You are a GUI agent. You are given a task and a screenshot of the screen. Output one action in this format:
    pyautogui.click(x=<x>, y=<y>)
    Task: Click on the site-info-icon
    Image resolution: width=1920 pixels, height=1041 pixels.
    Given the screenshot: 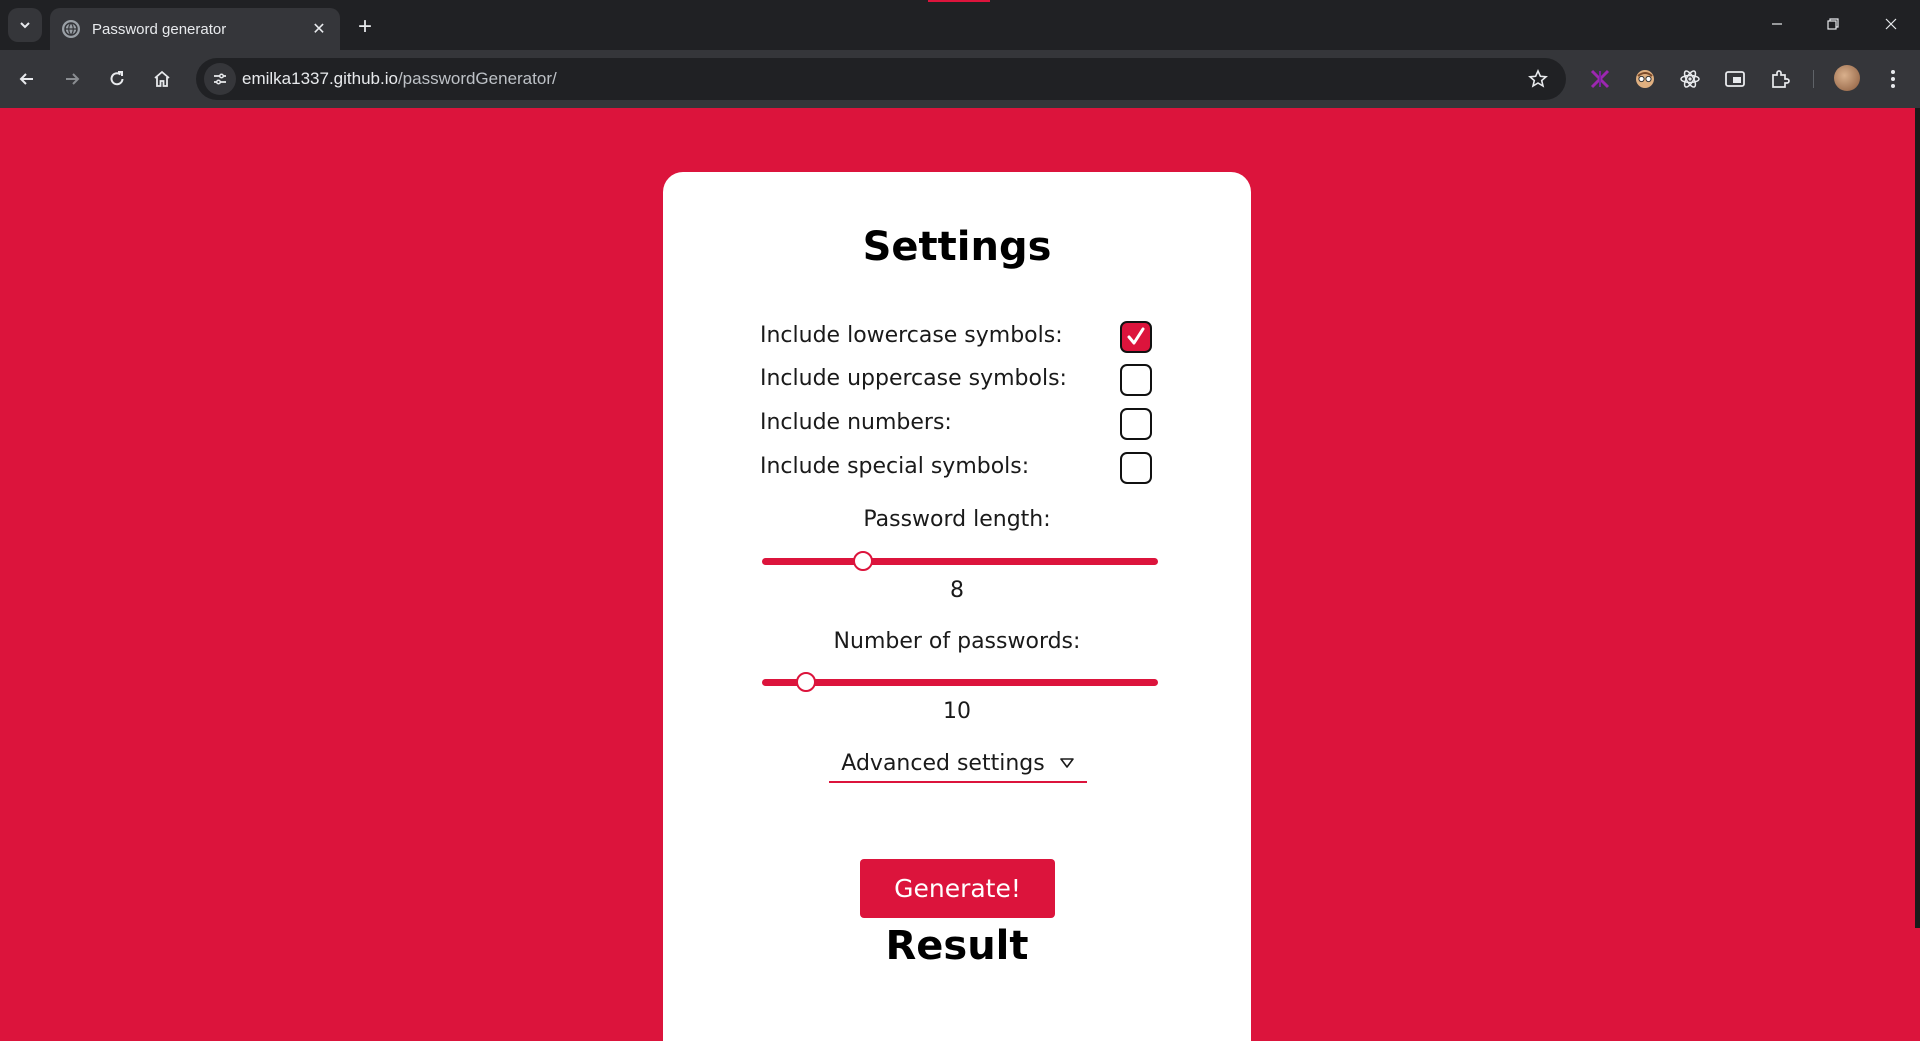 What is the action you would take?
    pyautogui.click(x=220, y=79)
    